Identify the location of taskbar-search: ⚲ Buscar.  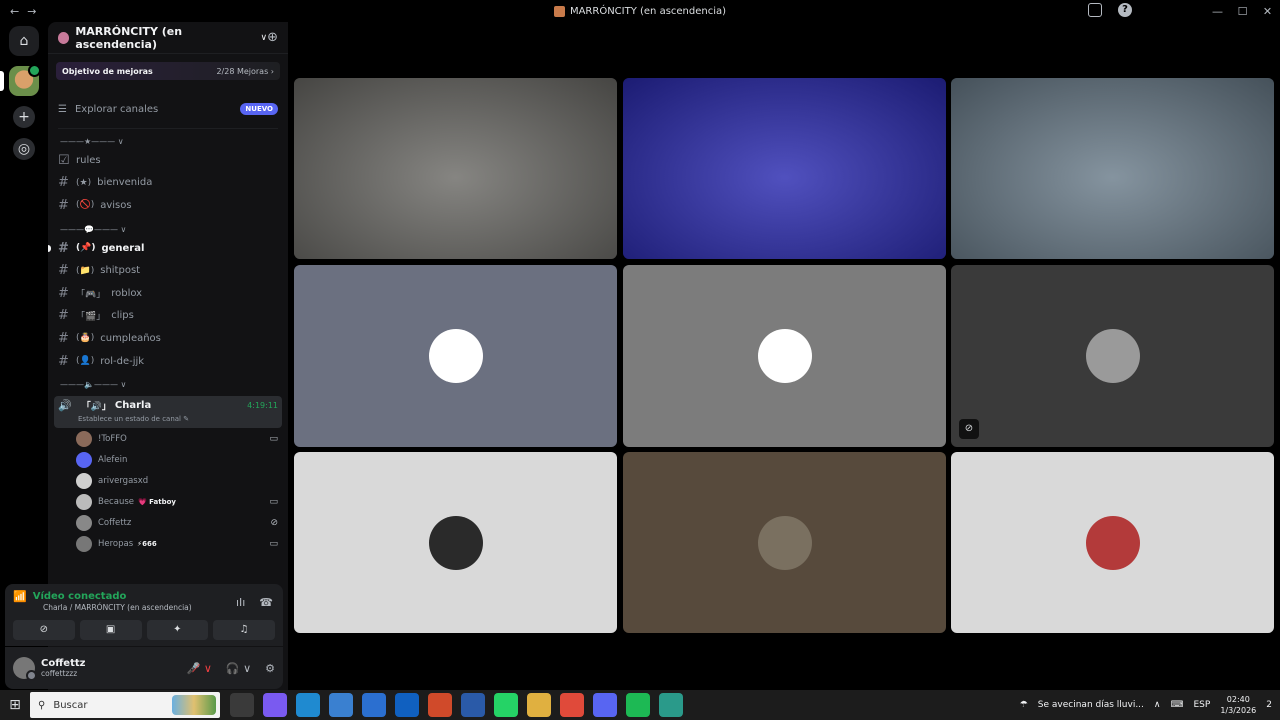
(125, 705).